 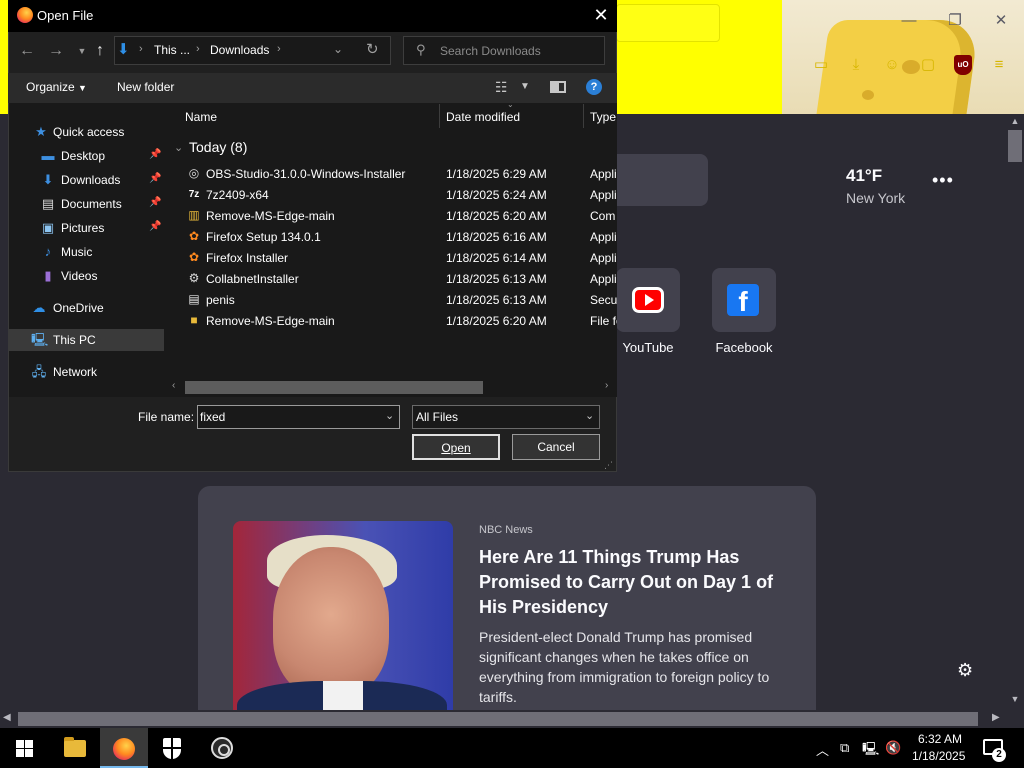 What do you see at coordinates (173, 385) in the screenshot?
I see `scroll-left-chevron-icon: ‹` at bounding box center [173, 385].